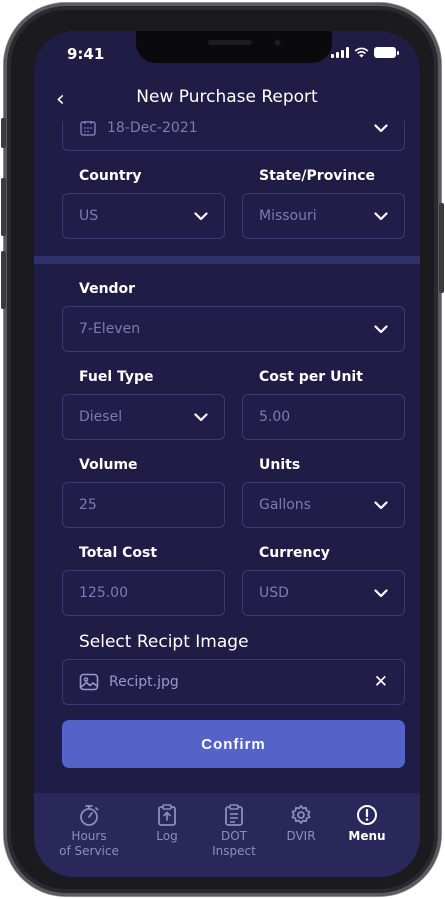 The width and height of the screenshot is (445, 899). What do you see at coordinates (275, 417) in the screenshot?
I see `cost-per-unit-value: 5.00` at bounding box center [275, 417].